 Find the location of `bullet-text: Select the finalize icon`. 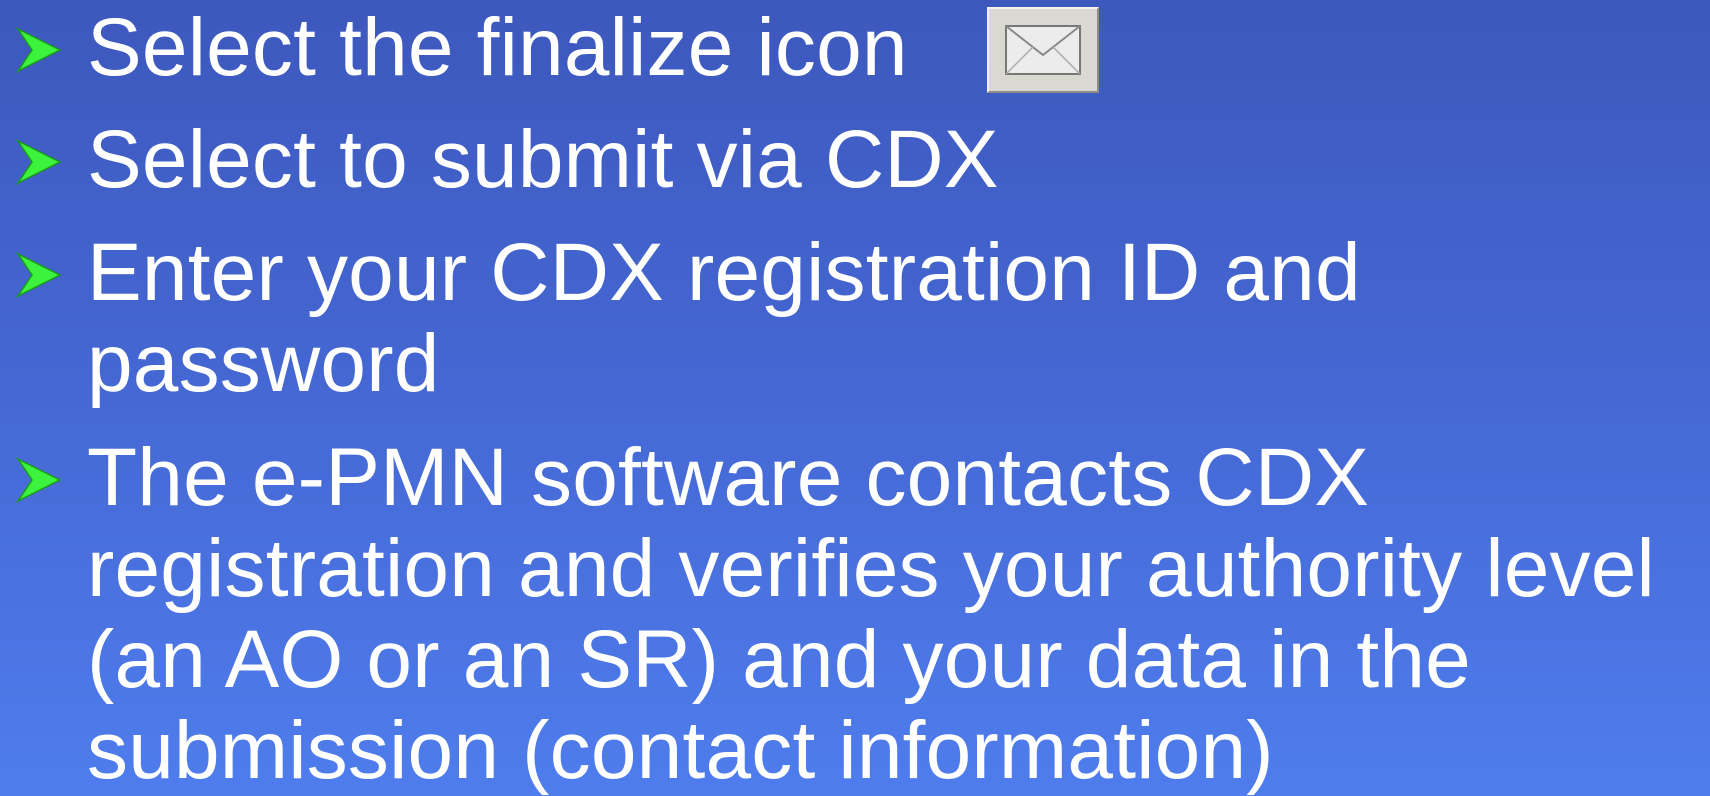

bullet-text: Select the finalize icon is located at coordinates (497, 47).